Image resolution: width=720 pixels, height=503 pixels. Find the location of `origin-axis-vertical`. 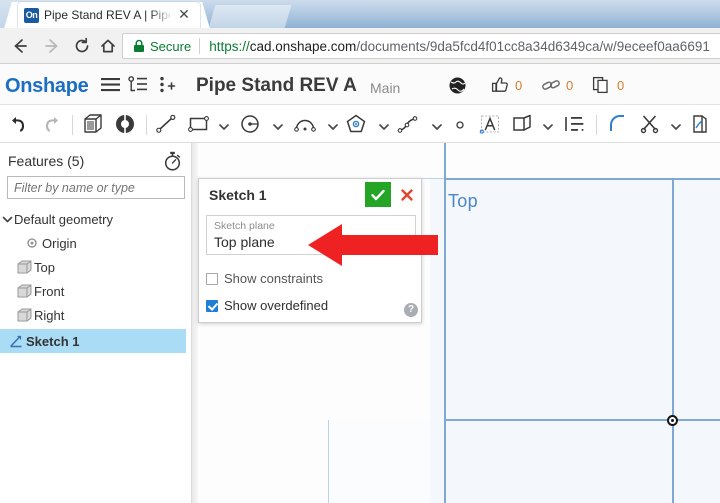

origin-axis-vertical is located at coordinates (673, 340).